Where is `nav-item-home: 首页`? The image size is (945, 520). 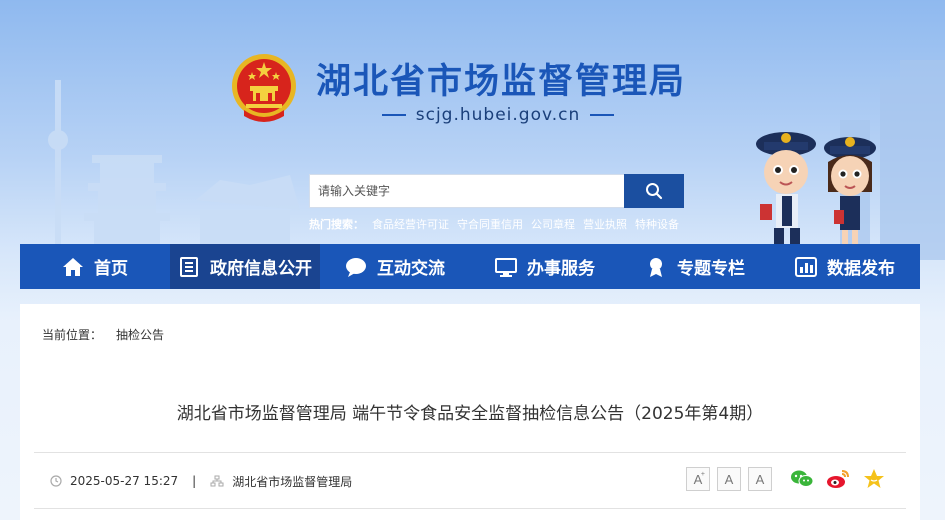
nav-item-home: 首页 is located at coordinates (95, 266).